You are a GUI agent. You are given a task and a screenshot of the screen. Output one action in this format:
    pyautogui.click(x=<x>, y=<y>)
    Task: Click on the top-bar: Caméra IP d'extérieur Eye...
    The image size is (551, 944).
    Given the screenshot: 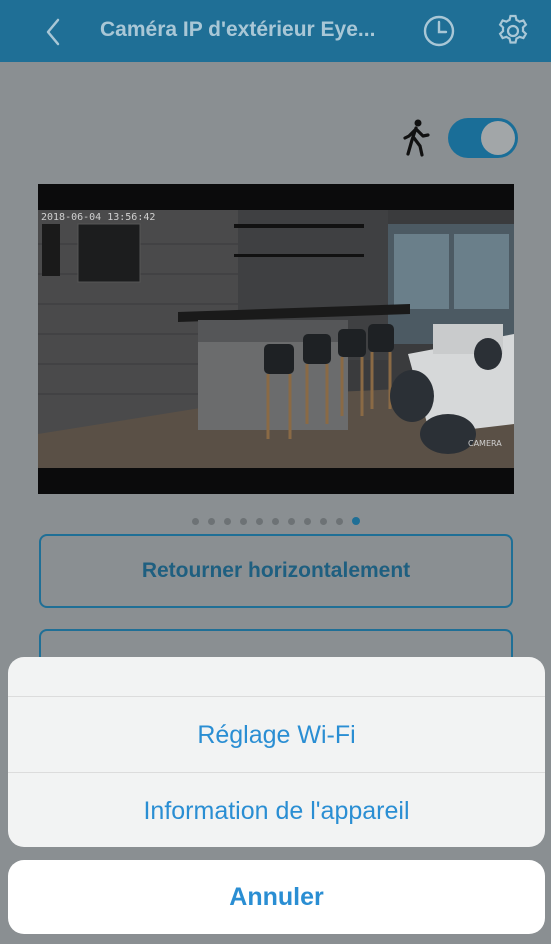 What is the action you would take?
    pyautogui.click(x=275, y=31)
    